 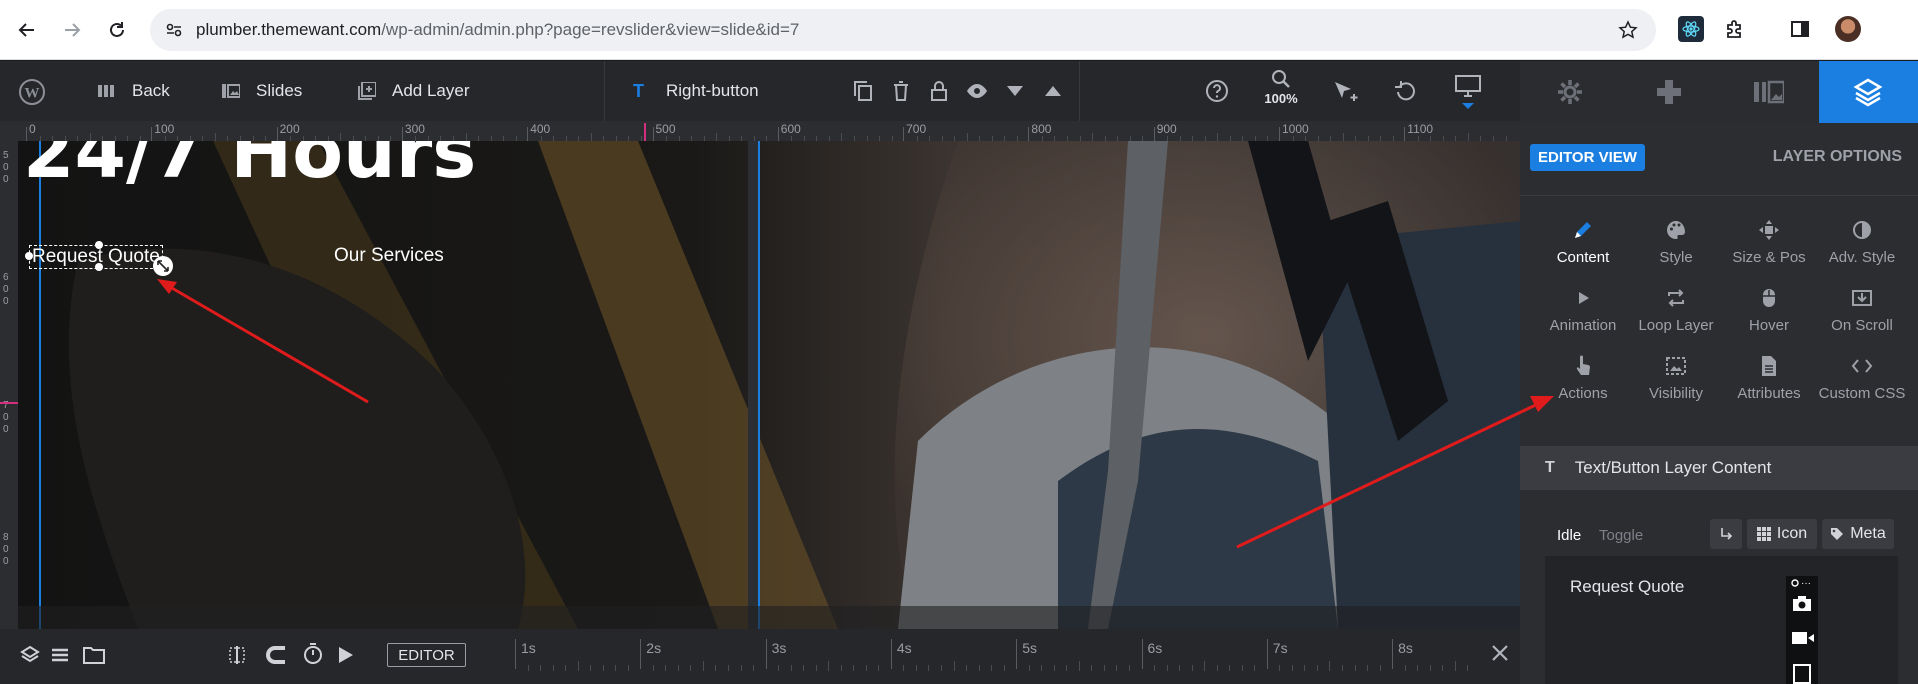 What do you see at coordinates (842, 91) in the screenshot?
I see `layer-toolbar: T Right-button` at bounding box center [842, 91].